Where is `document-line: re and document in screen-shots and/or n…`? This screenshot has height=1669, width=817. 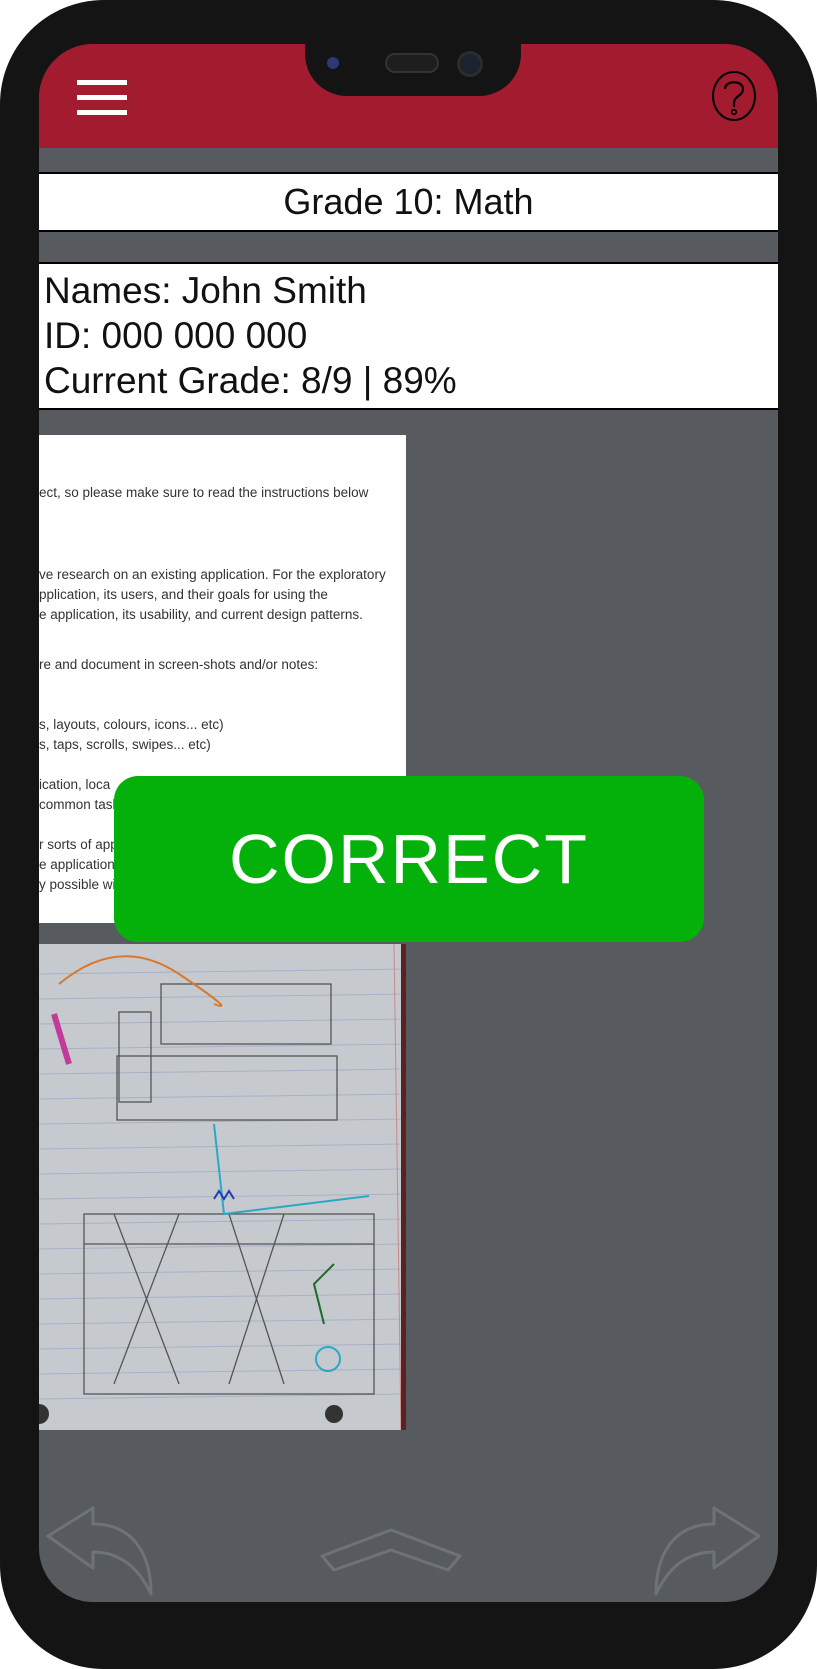 document-line: re and document in screen-shots and/or n… is located at coordinates (179, 664).